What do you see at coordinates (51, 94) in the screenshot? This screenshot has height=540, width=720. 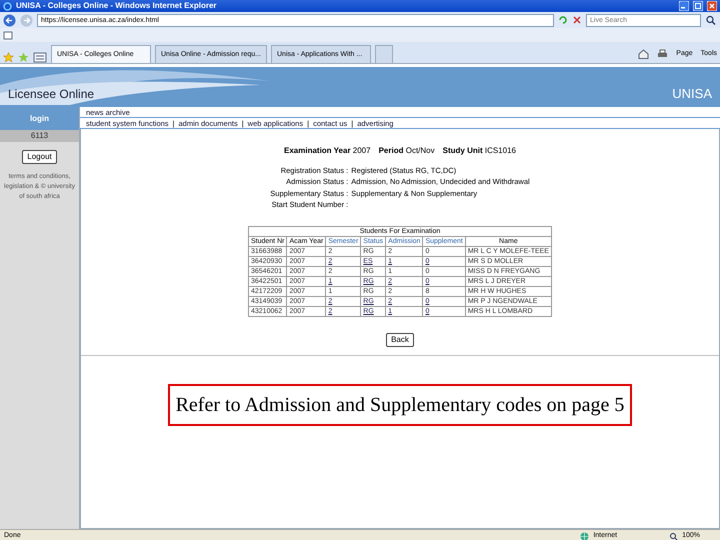 I see `site-title: Licensee Online` at bounding box center [51, 94].